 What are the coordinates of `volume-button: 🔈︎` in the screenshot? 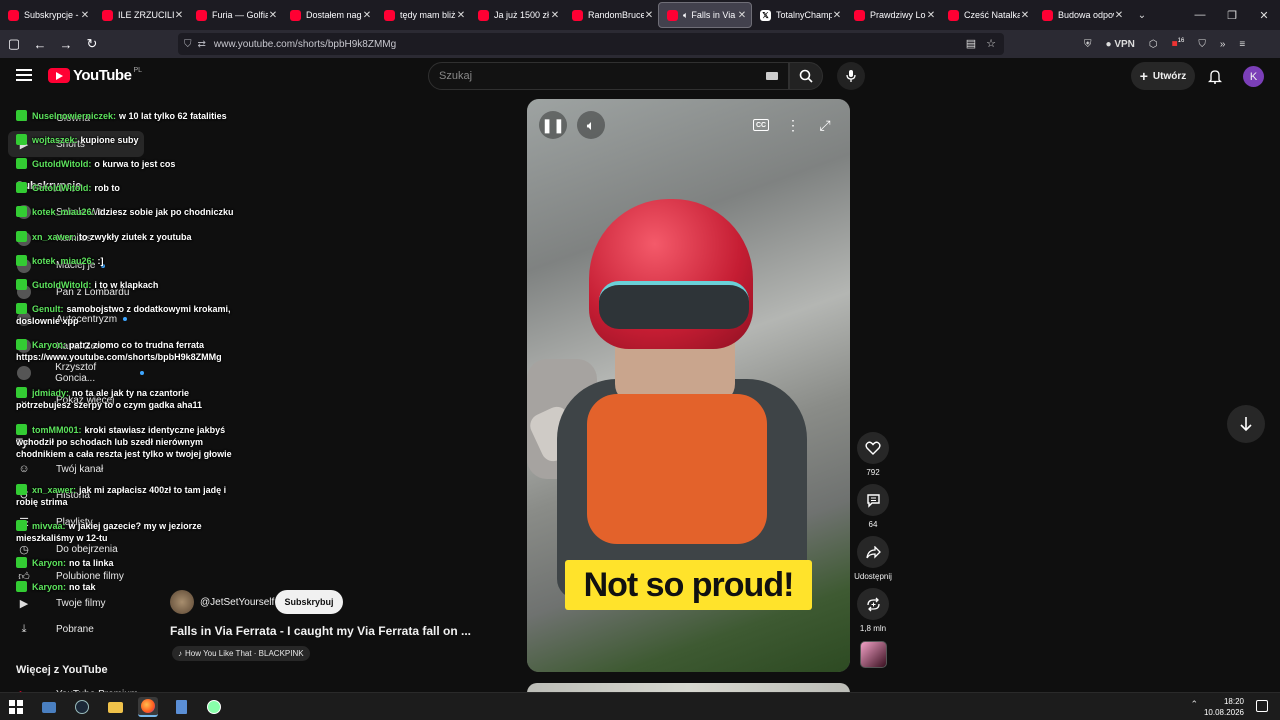 It's located at (591, 125).